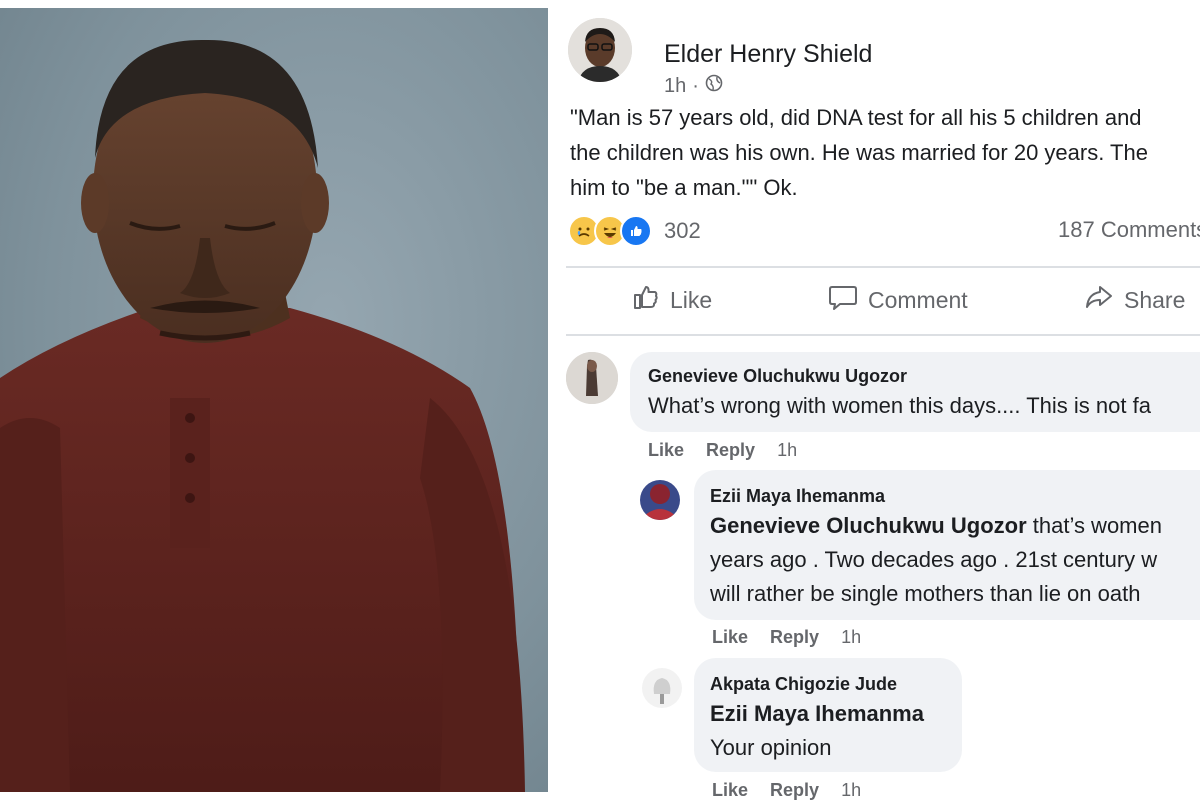 This screenshot has height=800, width=1200. Describe the element at coordinates (918, 299) in the screenshot. I see `comment-label: Comment` at that location.